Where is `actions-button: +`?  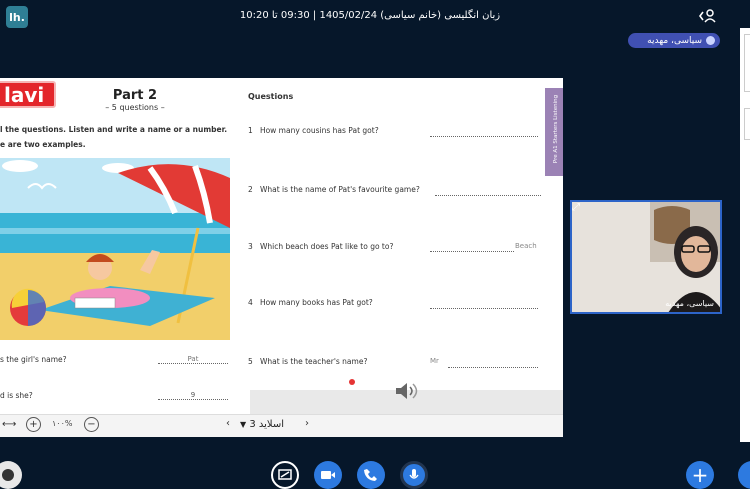 actions-button: + is located at coordinates (700, 475).